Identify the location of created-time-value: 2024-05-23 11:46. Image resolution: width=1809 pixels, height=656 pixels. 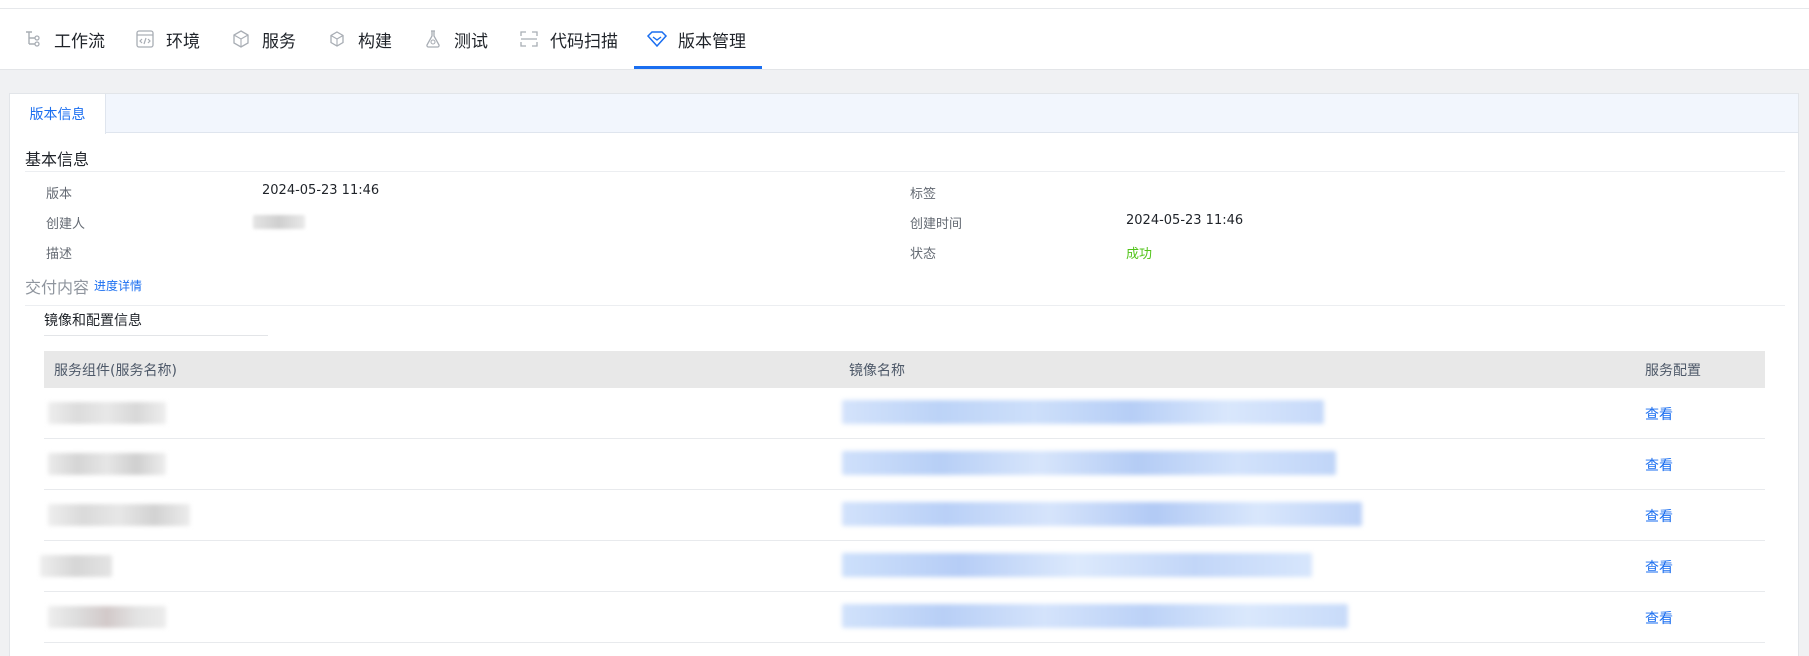
(1185, 220).